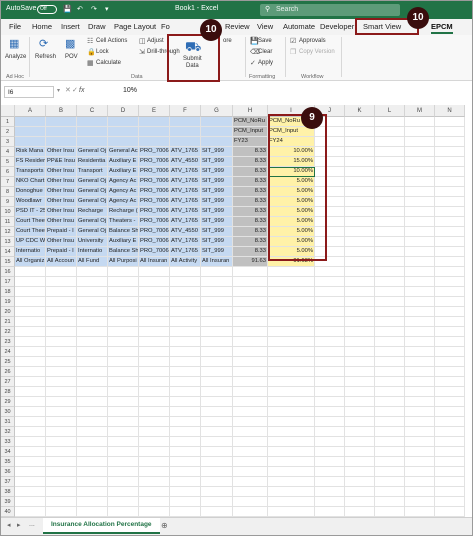  I want to click on cell-c26, so click(92, 372).